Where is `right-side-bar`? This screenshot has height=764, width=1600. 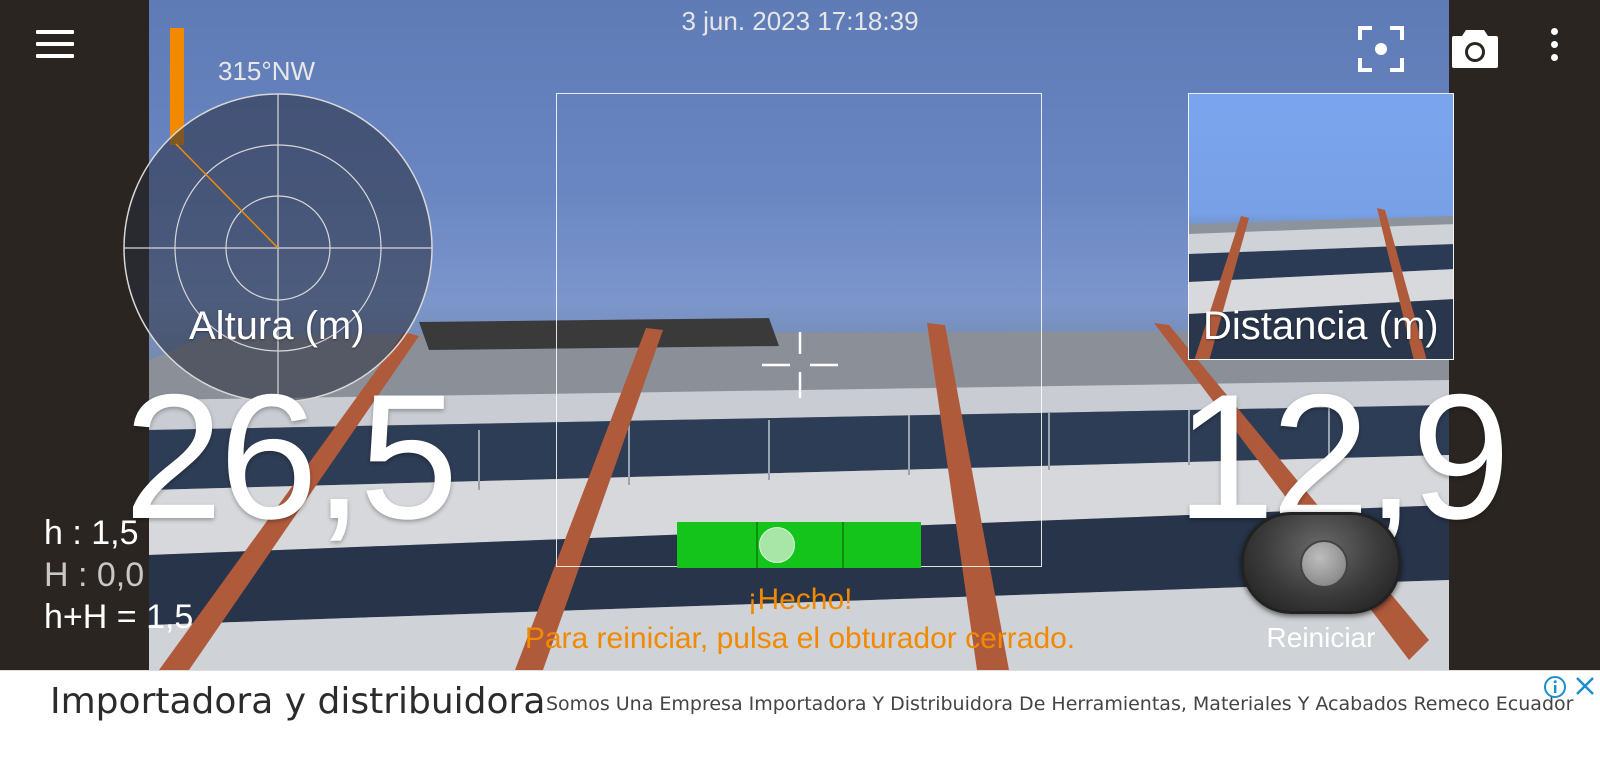
right-side-bar is located at coordinates (1524, 335).